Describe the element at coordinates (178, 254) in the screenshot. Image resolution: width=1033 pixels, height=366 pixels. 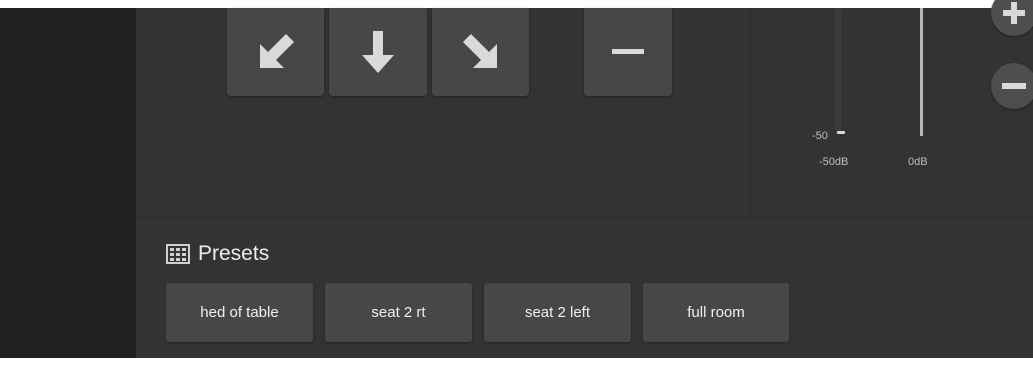
I see `grid-keypad-icon` at that location.